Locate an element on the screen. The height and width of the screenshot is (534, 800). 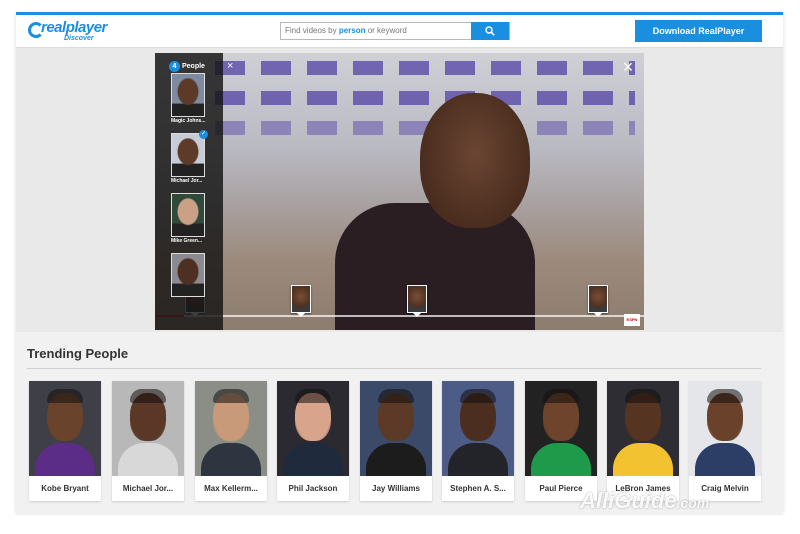
close-people-panel-icon: × is located at coordinates (230, 66).